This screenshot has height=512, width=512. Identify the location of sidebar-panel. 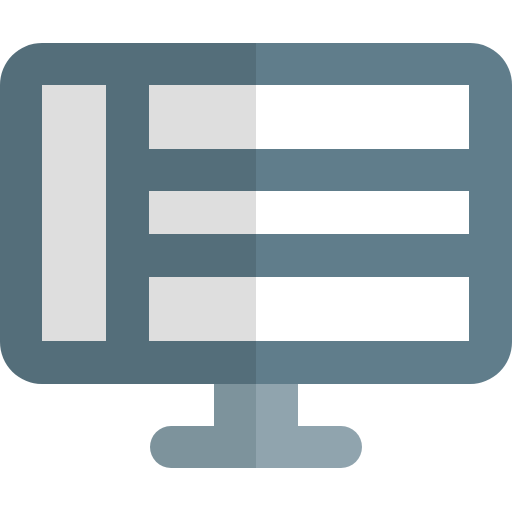
(74, 213).